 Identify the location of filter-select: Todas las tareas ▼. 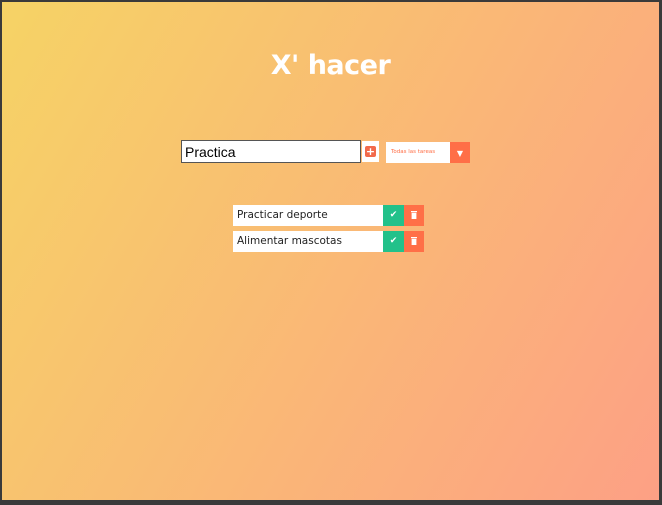
(428, 152).